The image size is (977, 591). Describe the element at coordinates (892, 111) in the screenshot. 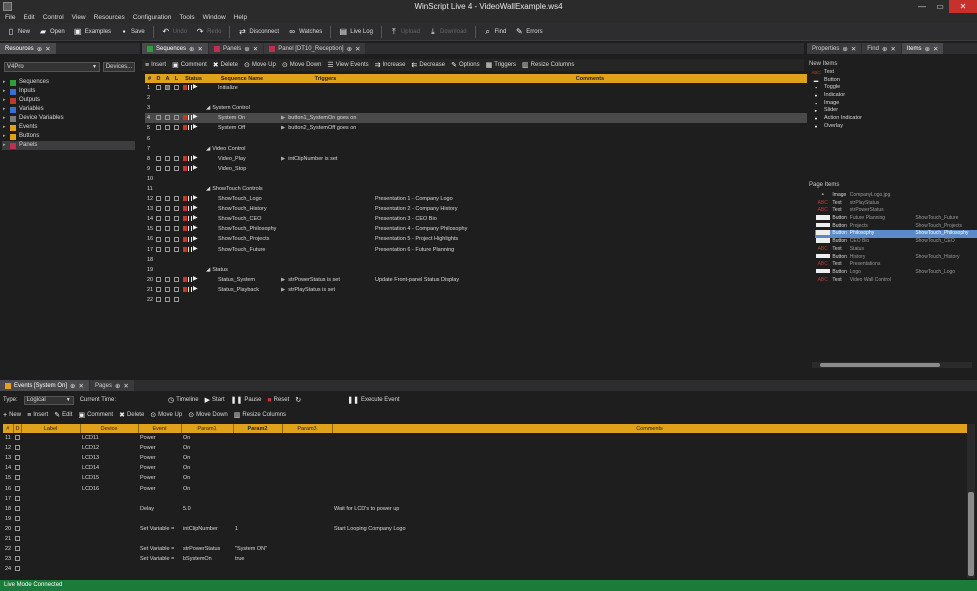

I see `new-item-slider: ▸ Slider` at that location.